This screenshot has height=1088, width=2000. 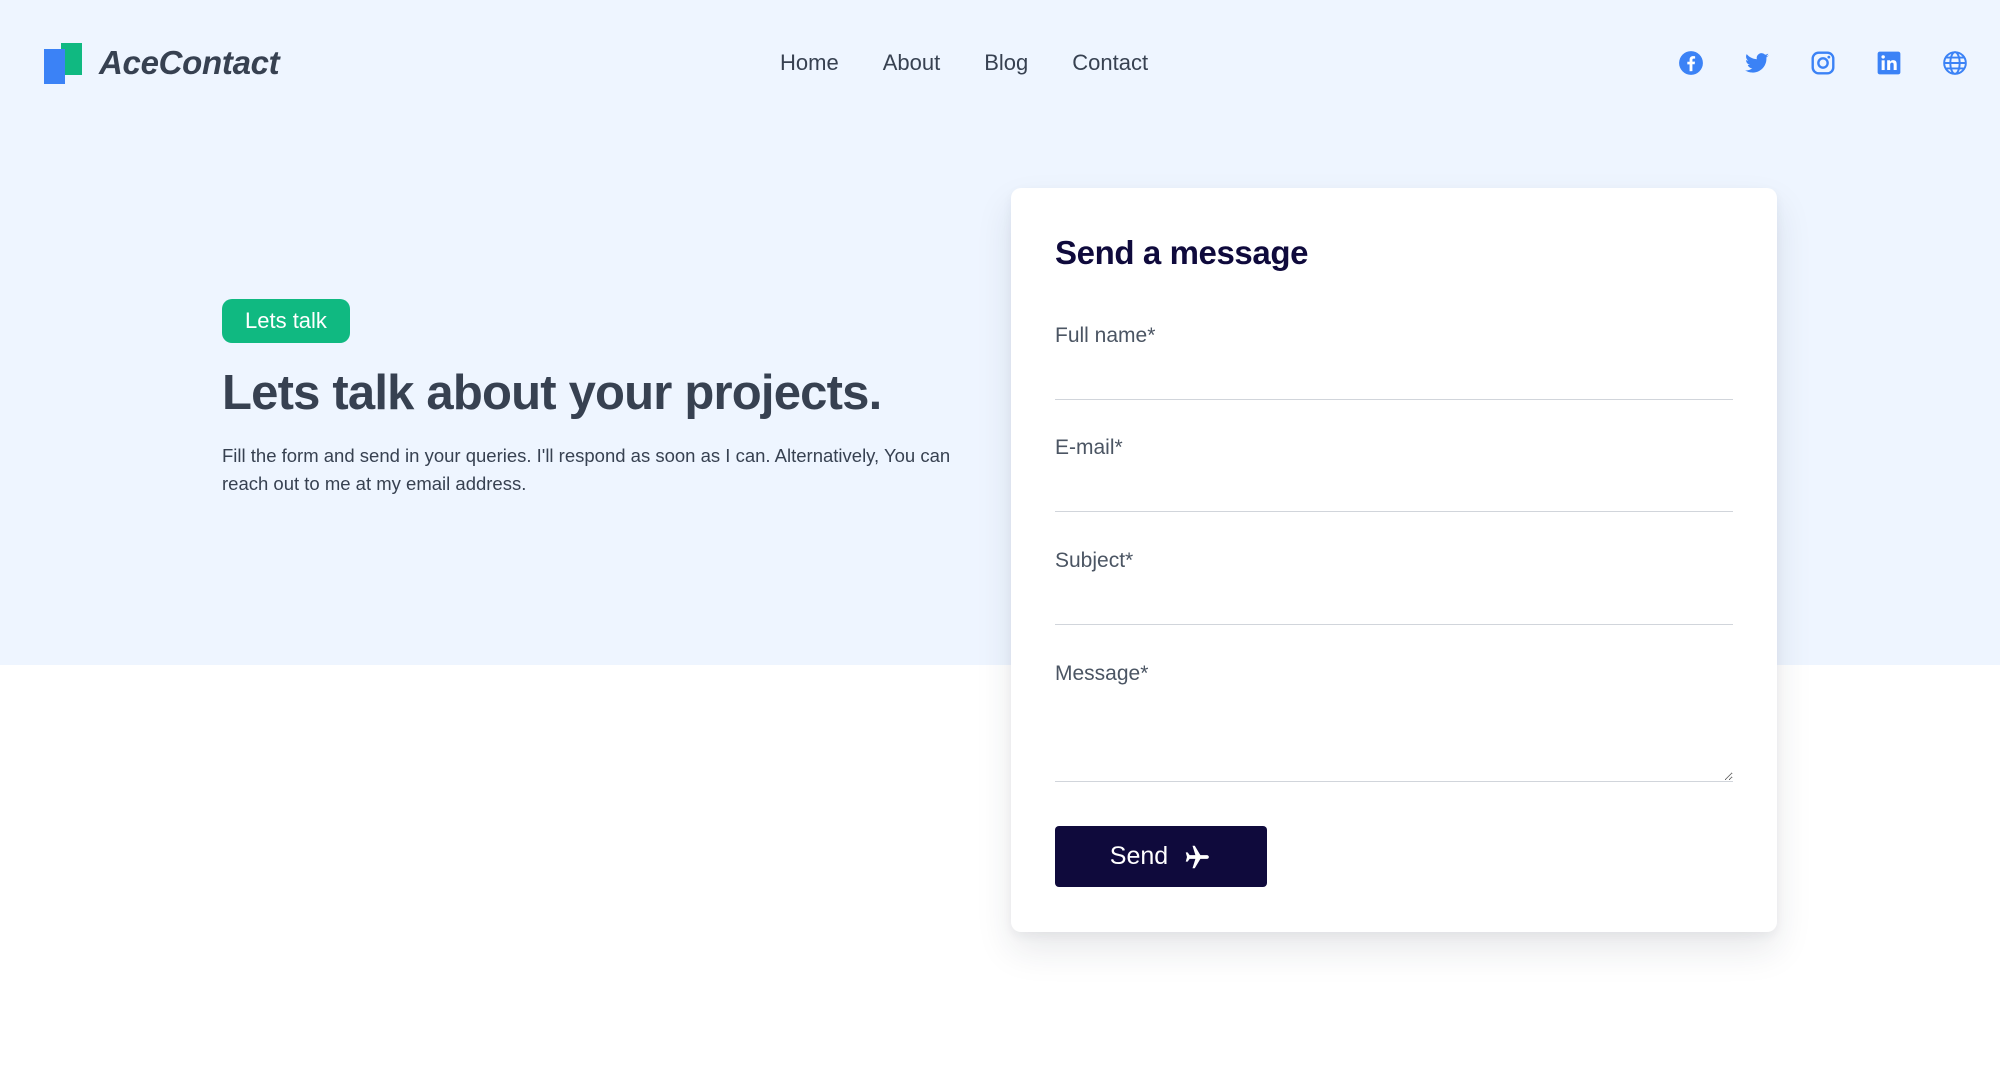 I want to click on twitter-icon, so click(x=1757, y=63).